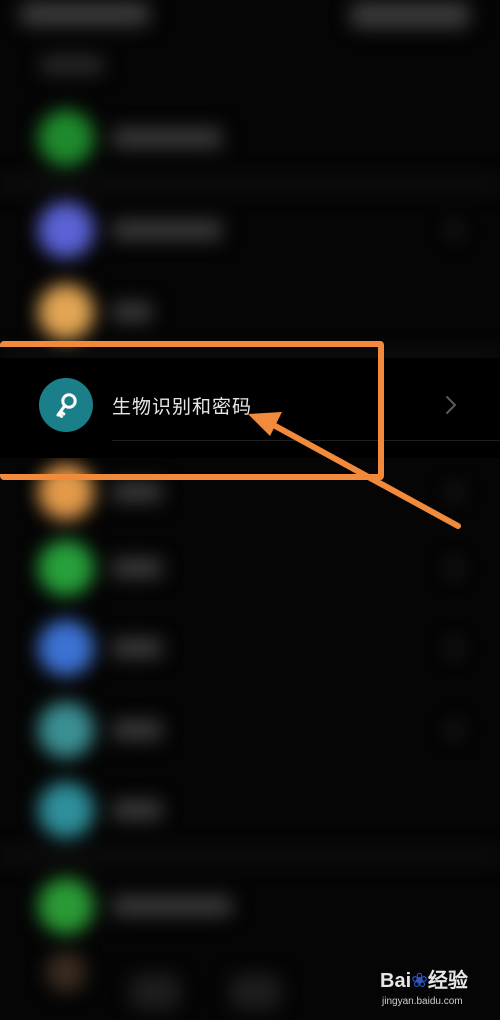 The image size is (500, 1020). What do you see at coordinates (410, 15) in the screenshot?
I see `blurred-status-right` at bounding box center [410, 15].